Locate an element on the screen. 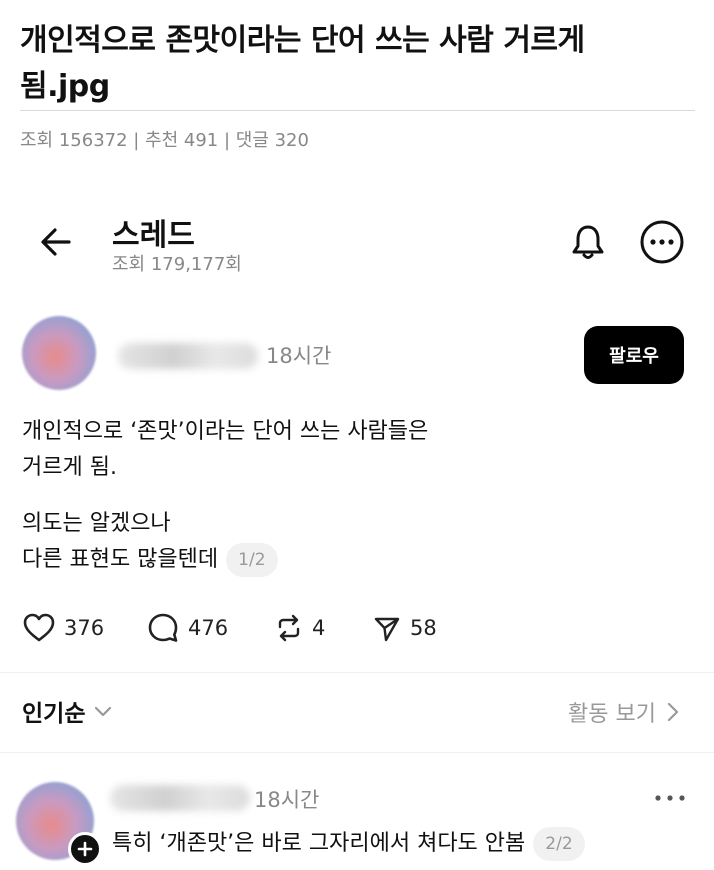 The image size is (714, 870). reply-count: 476 is located at coordinates (208, 628).